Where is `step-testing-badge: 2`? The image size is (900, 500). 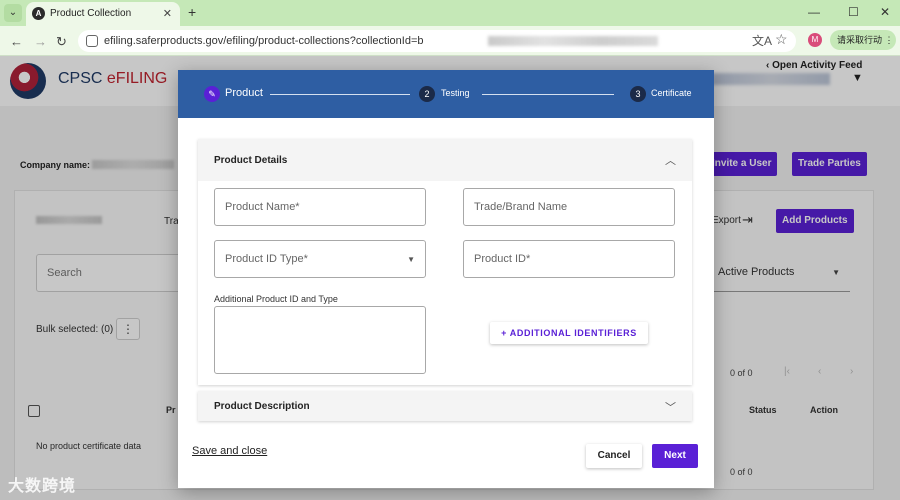 step-testing-badge: 2 is located at coordinates (427, 94).